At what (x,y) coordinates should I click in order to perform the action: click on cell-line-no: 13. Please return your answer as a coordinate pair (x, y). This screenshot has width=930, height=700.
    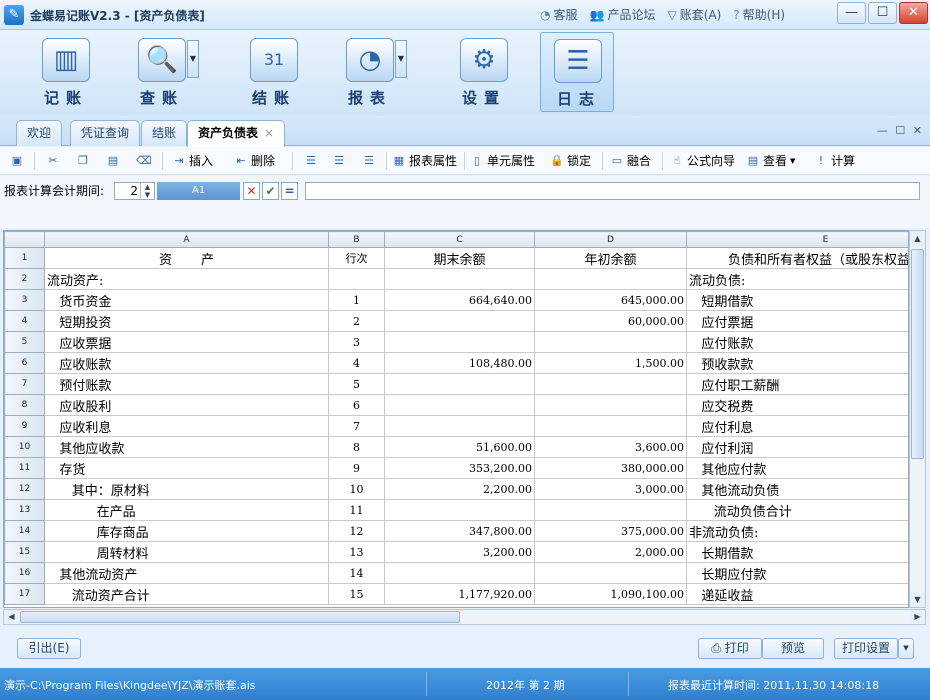
    Looking at the image, I should click on (356, 552).